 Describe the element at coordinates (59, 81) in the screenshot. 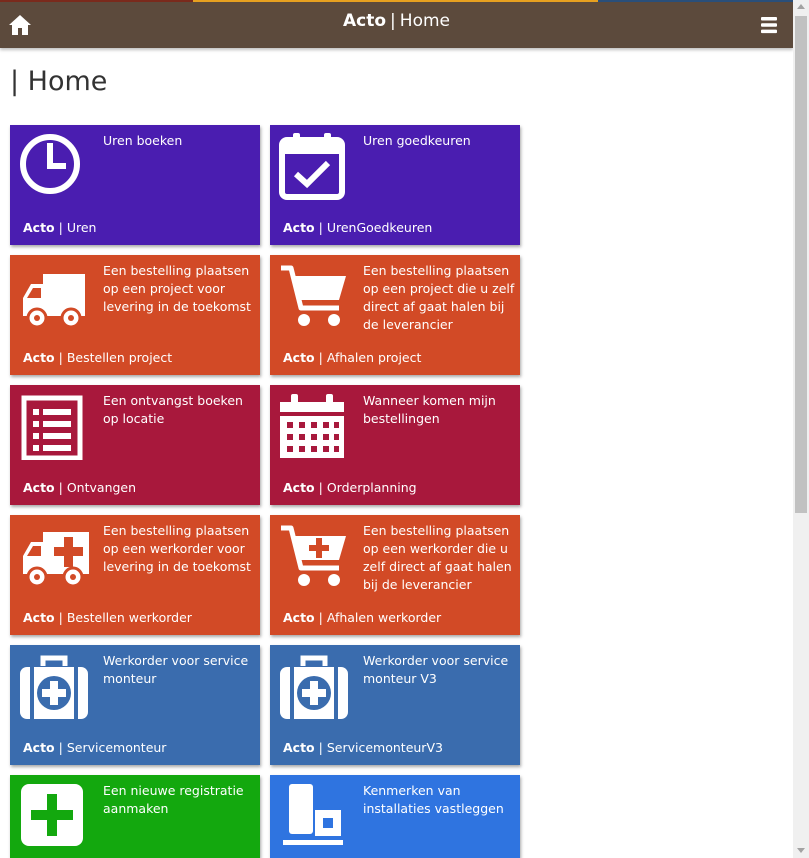

I see `page-title: | Home` at that location.